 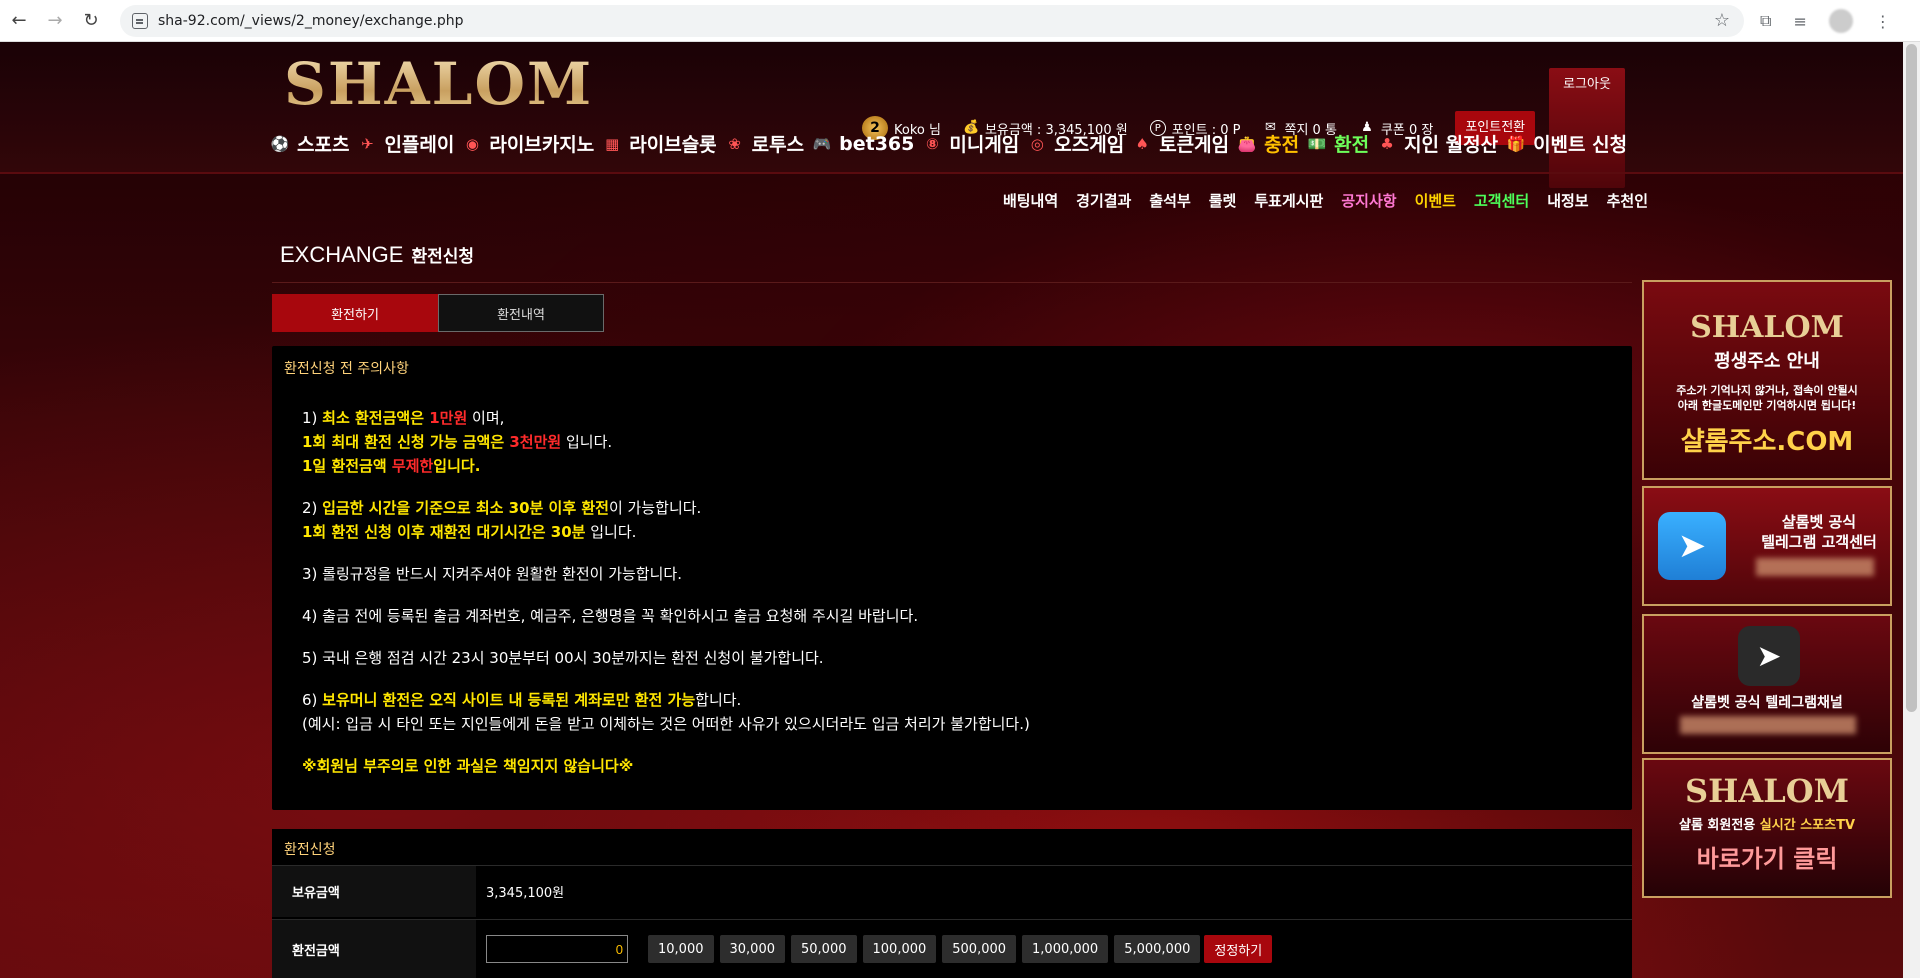 I want to click on submenu-event: 이벤트, so click(x=1435, y=200).